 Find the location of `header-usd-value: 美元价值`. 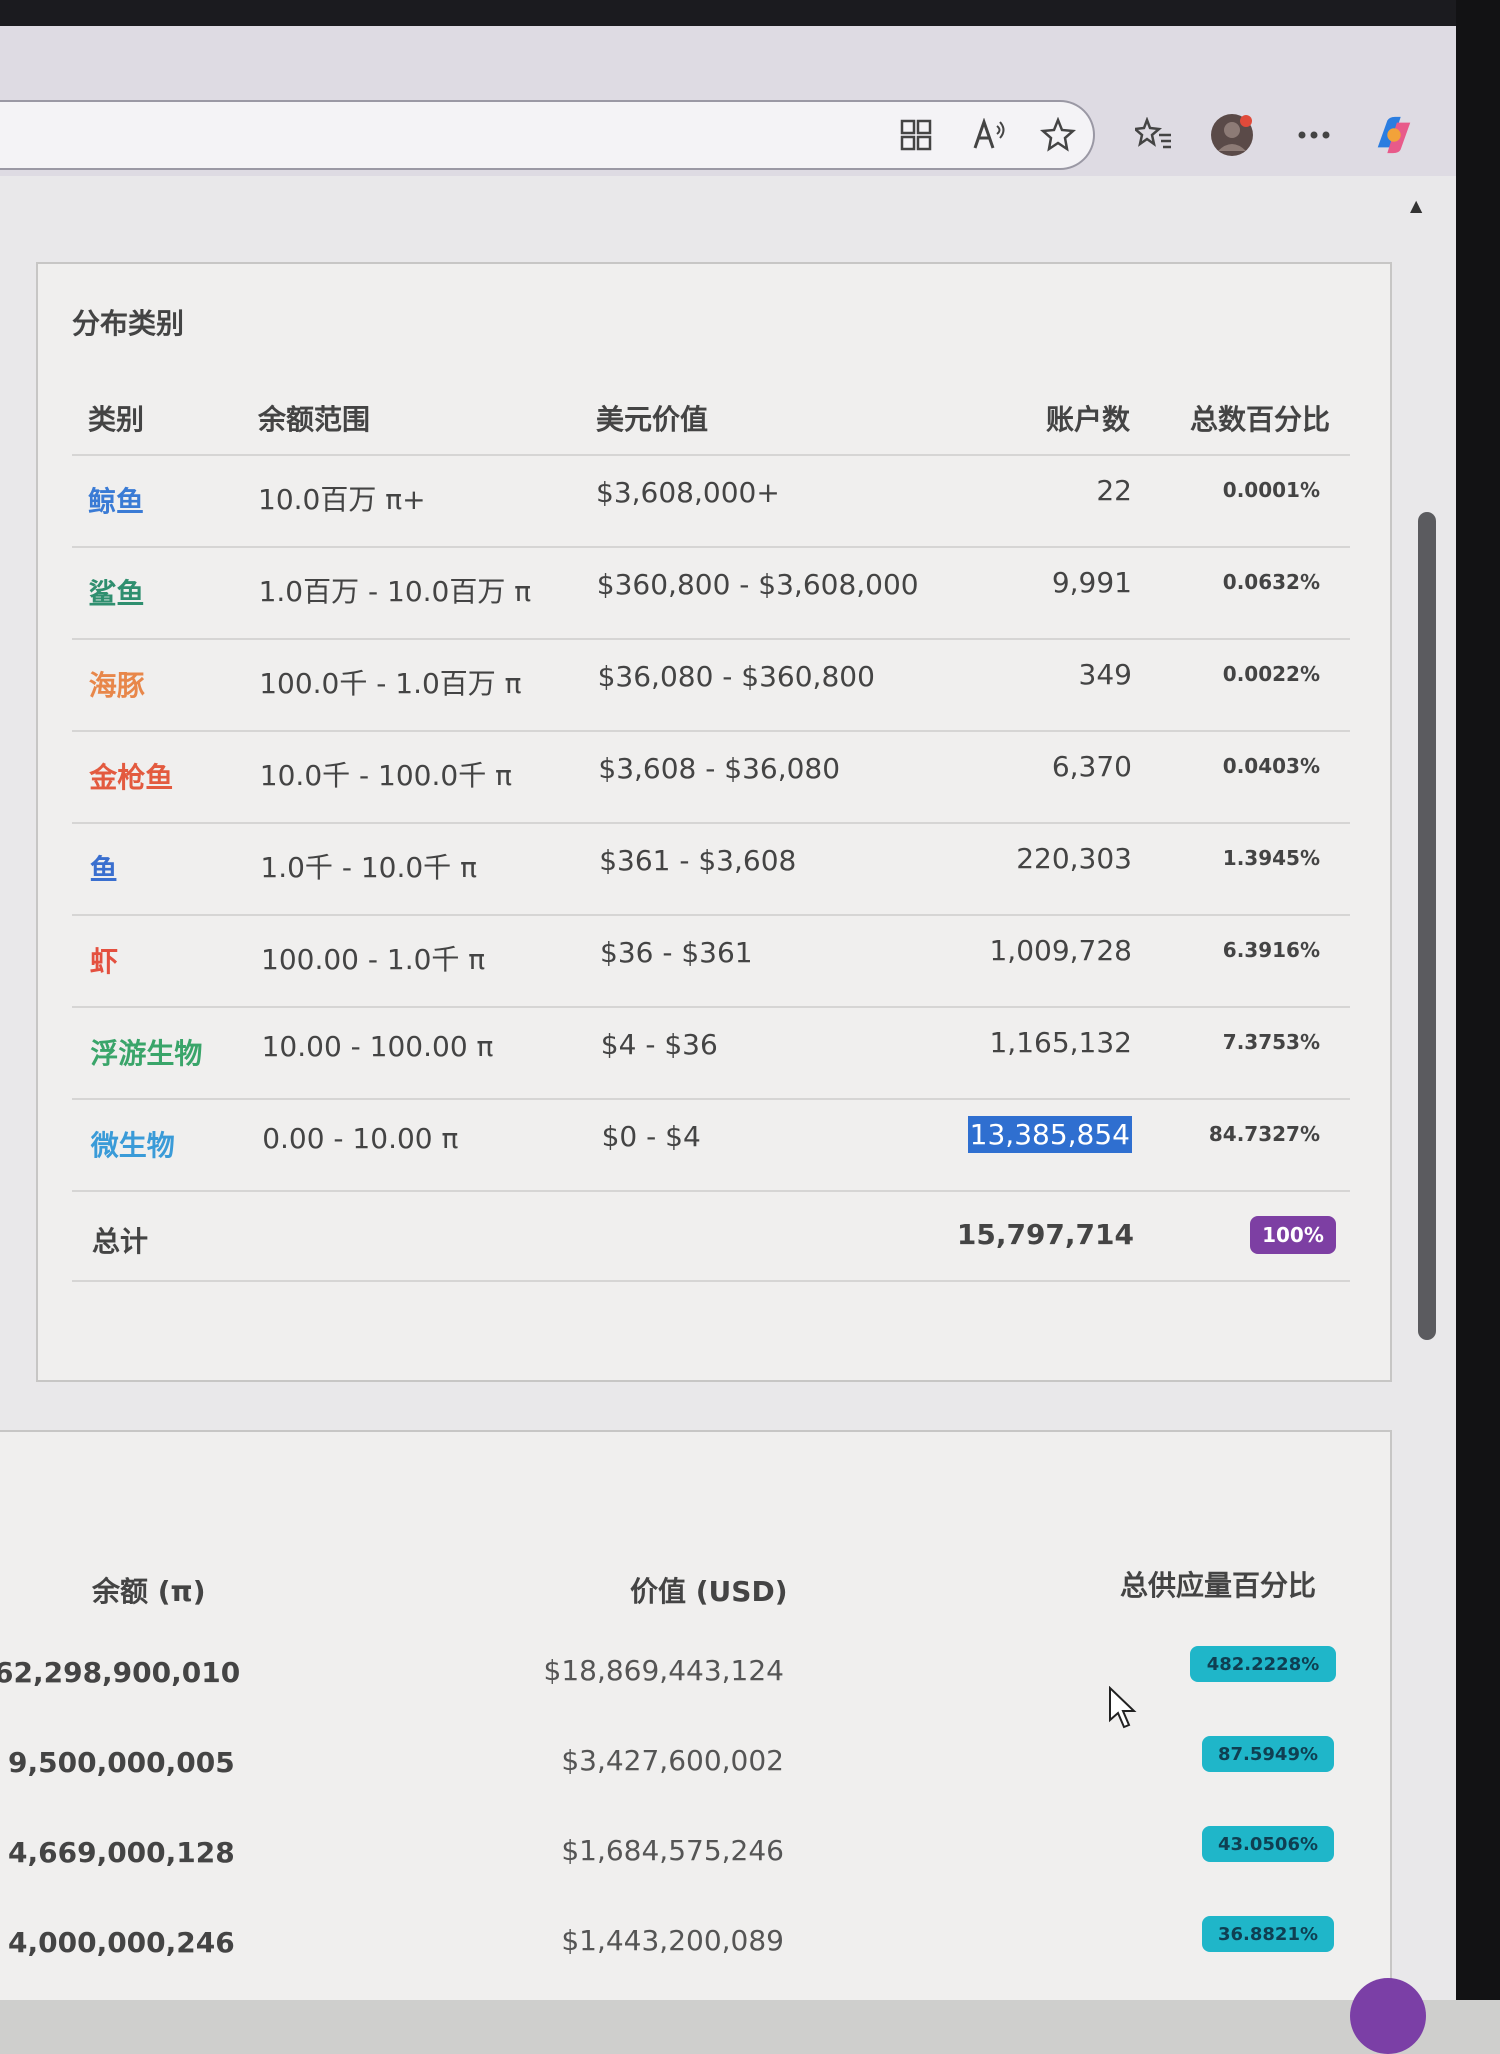

header-usd-value: 美元价值 is located at coordinates (652, 419).